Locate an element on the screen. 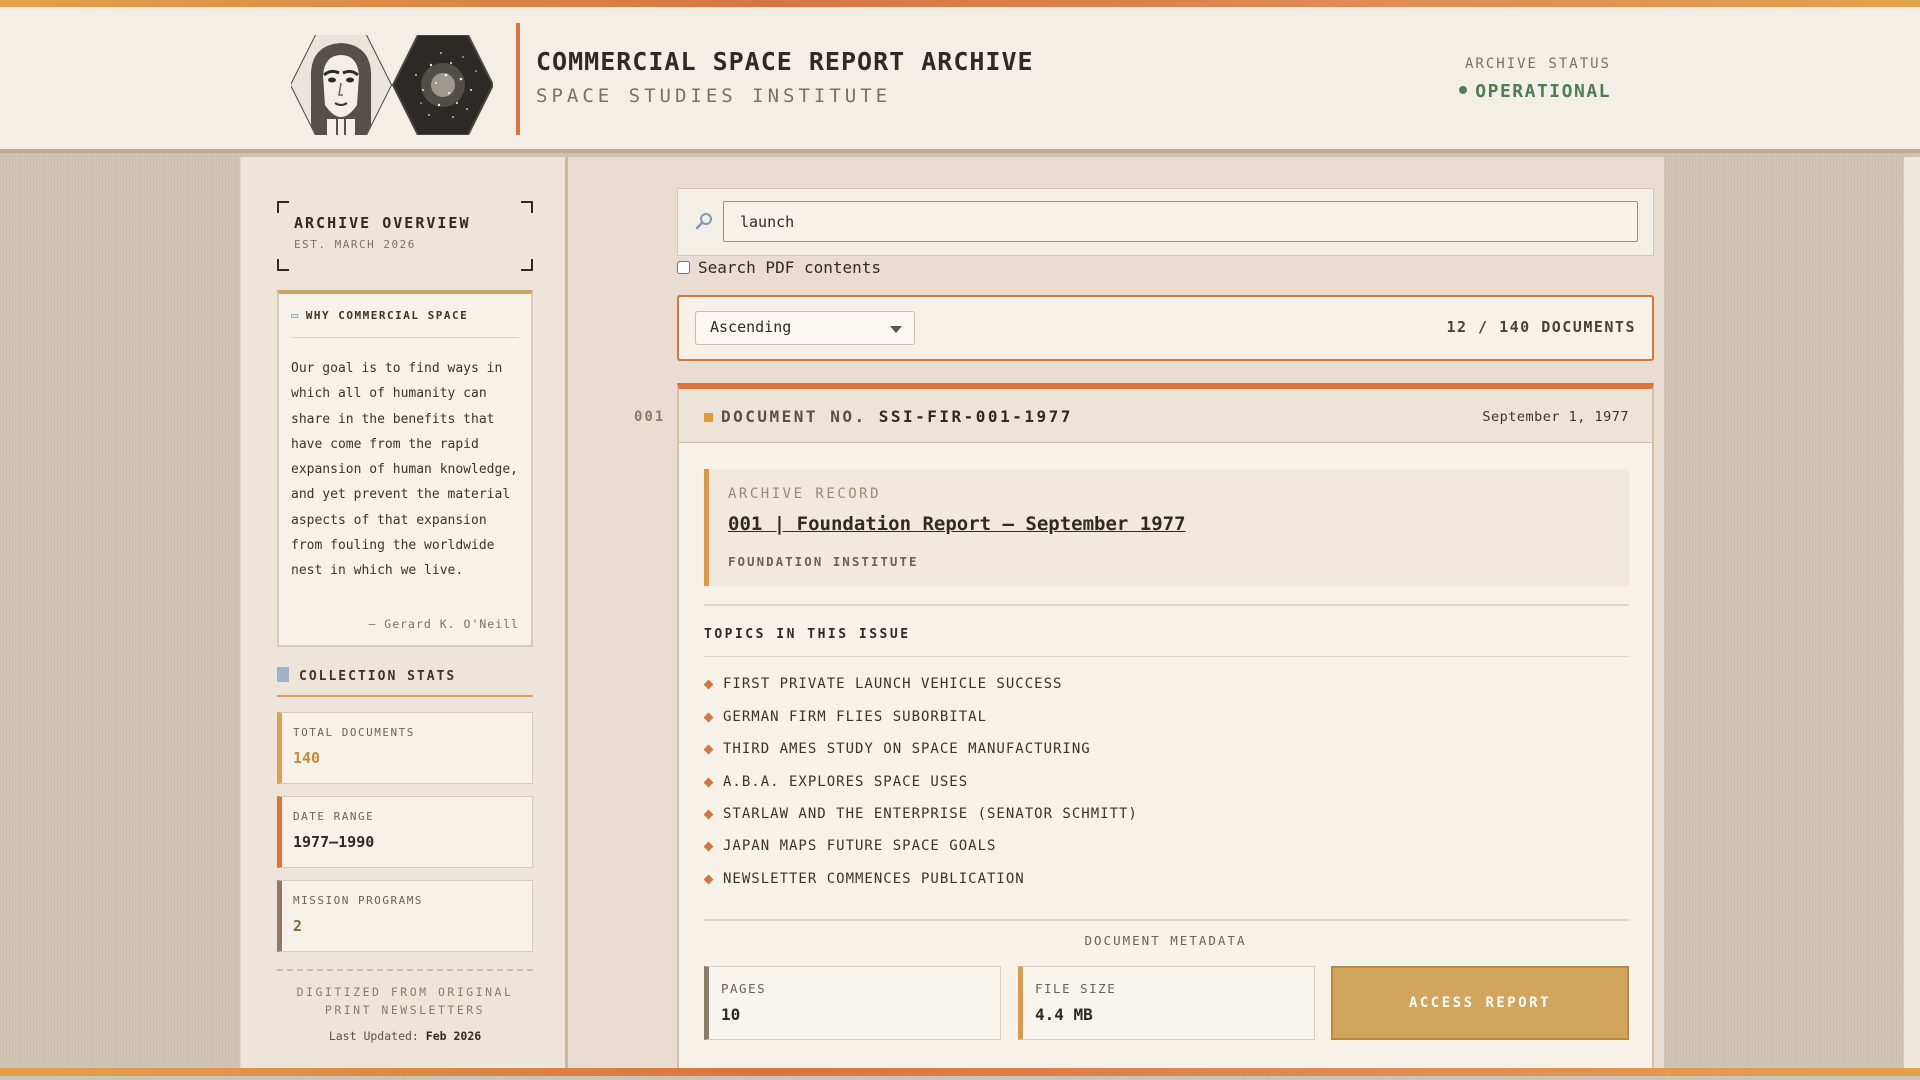 The width and height of the screenshot is (1920, 1080). stat-label: MISSION PROGRAMS is located at coordinates (358, 900).